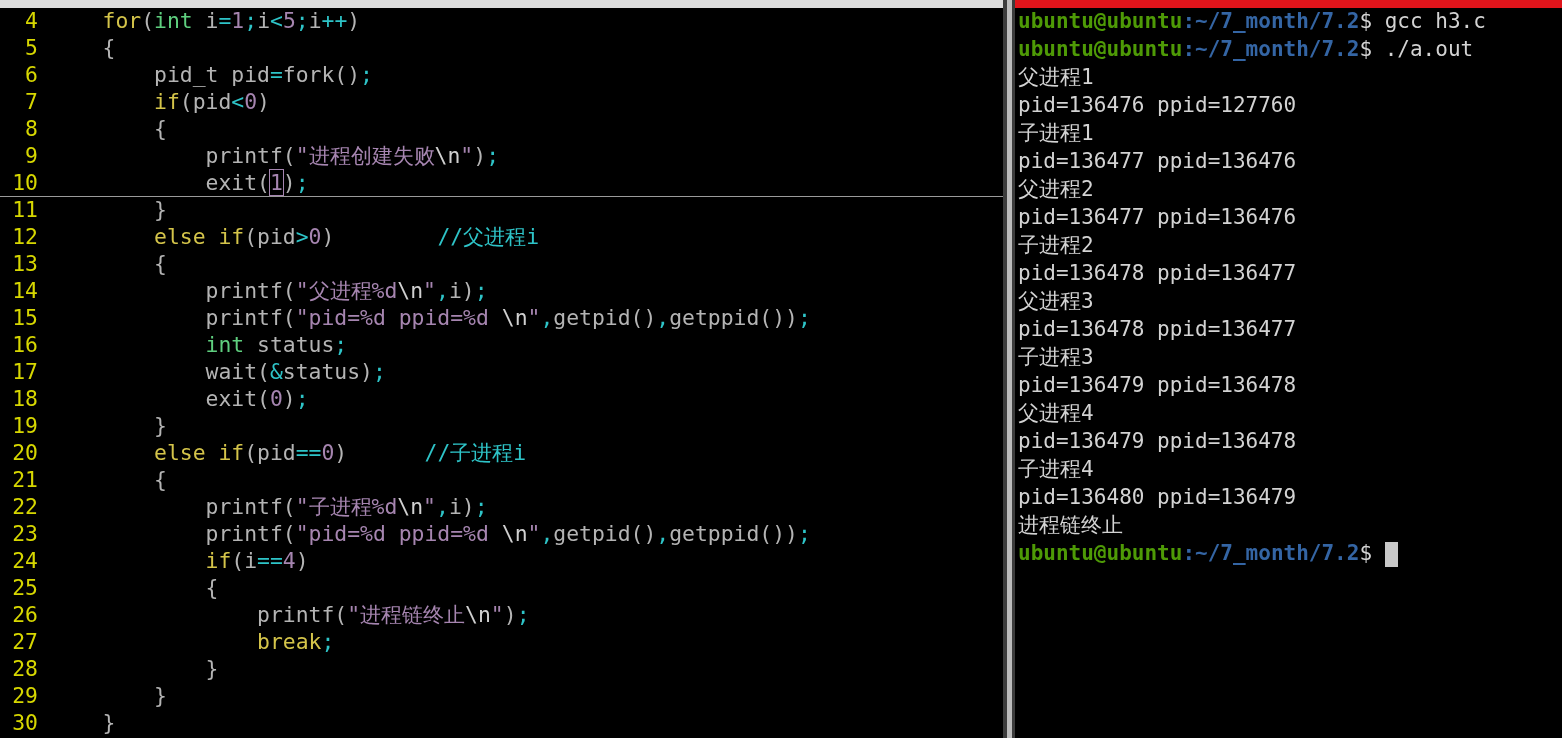 The image size is (1562, 738). Describe the element at coordinates (25, 291) in the screenshot. I see `line-number: 14` at that location.